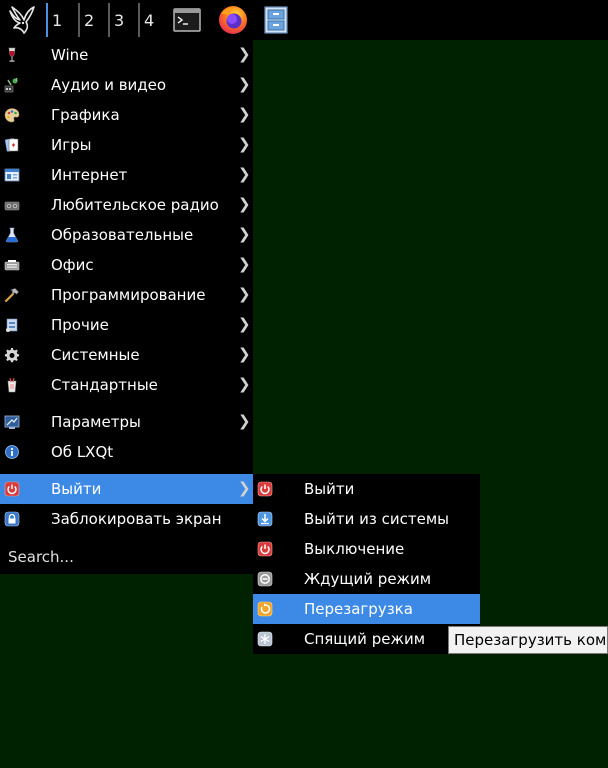  Describe the element at coordinates (136, 519) in the screenshot. I see `menu-item-label: Заблокировать экран` at that location.